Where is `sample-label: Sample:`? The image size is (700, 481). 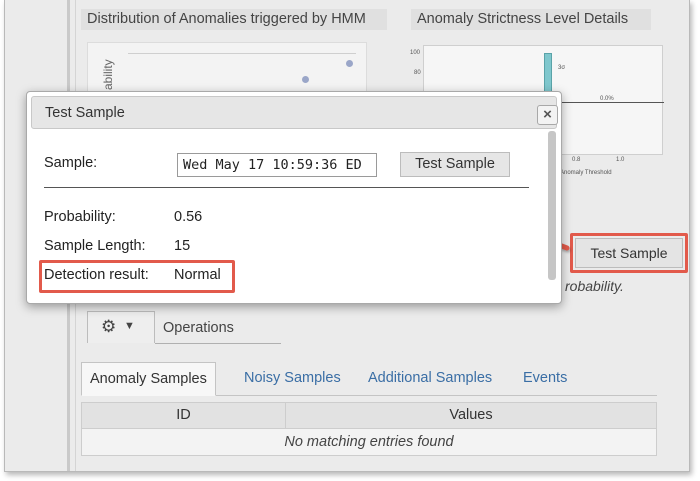
sample-label: Sample: is located at coordinates (71, 163).